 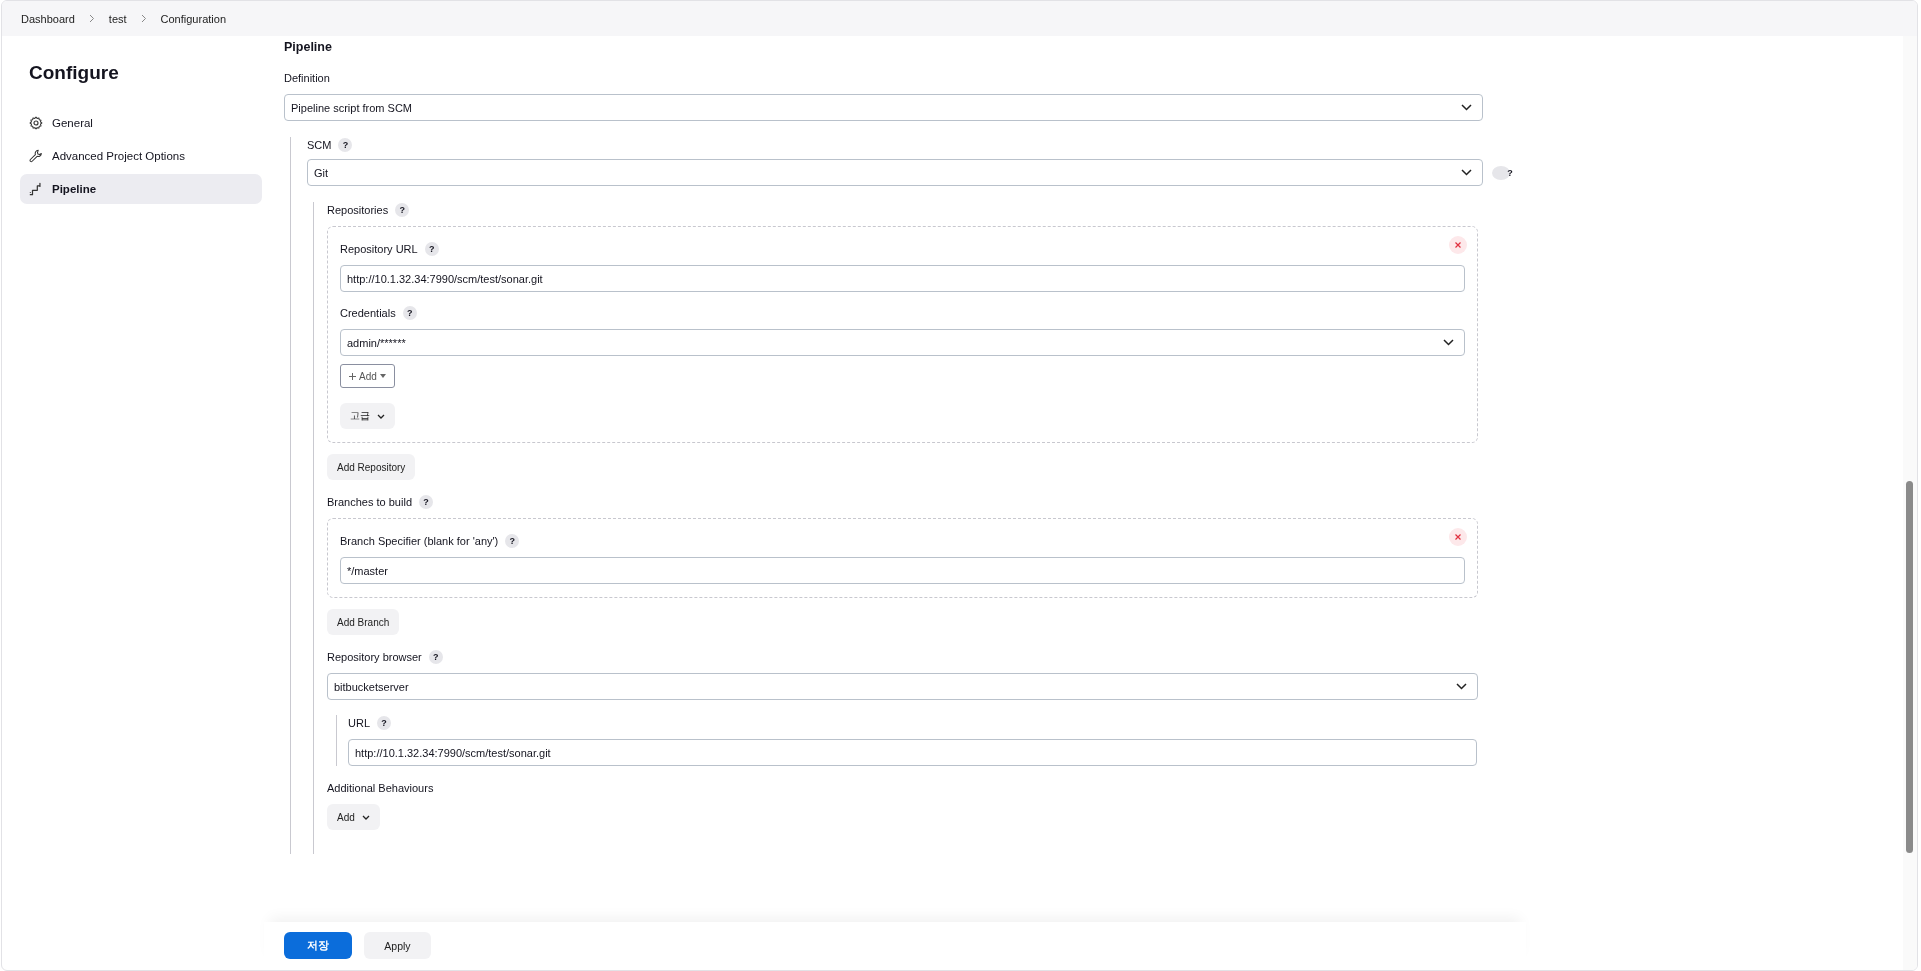 What do you see at coordinates (193, 18) in the screenshot?
I see `breadcrumb-link: Configuration` at bounding box center [193, 18].